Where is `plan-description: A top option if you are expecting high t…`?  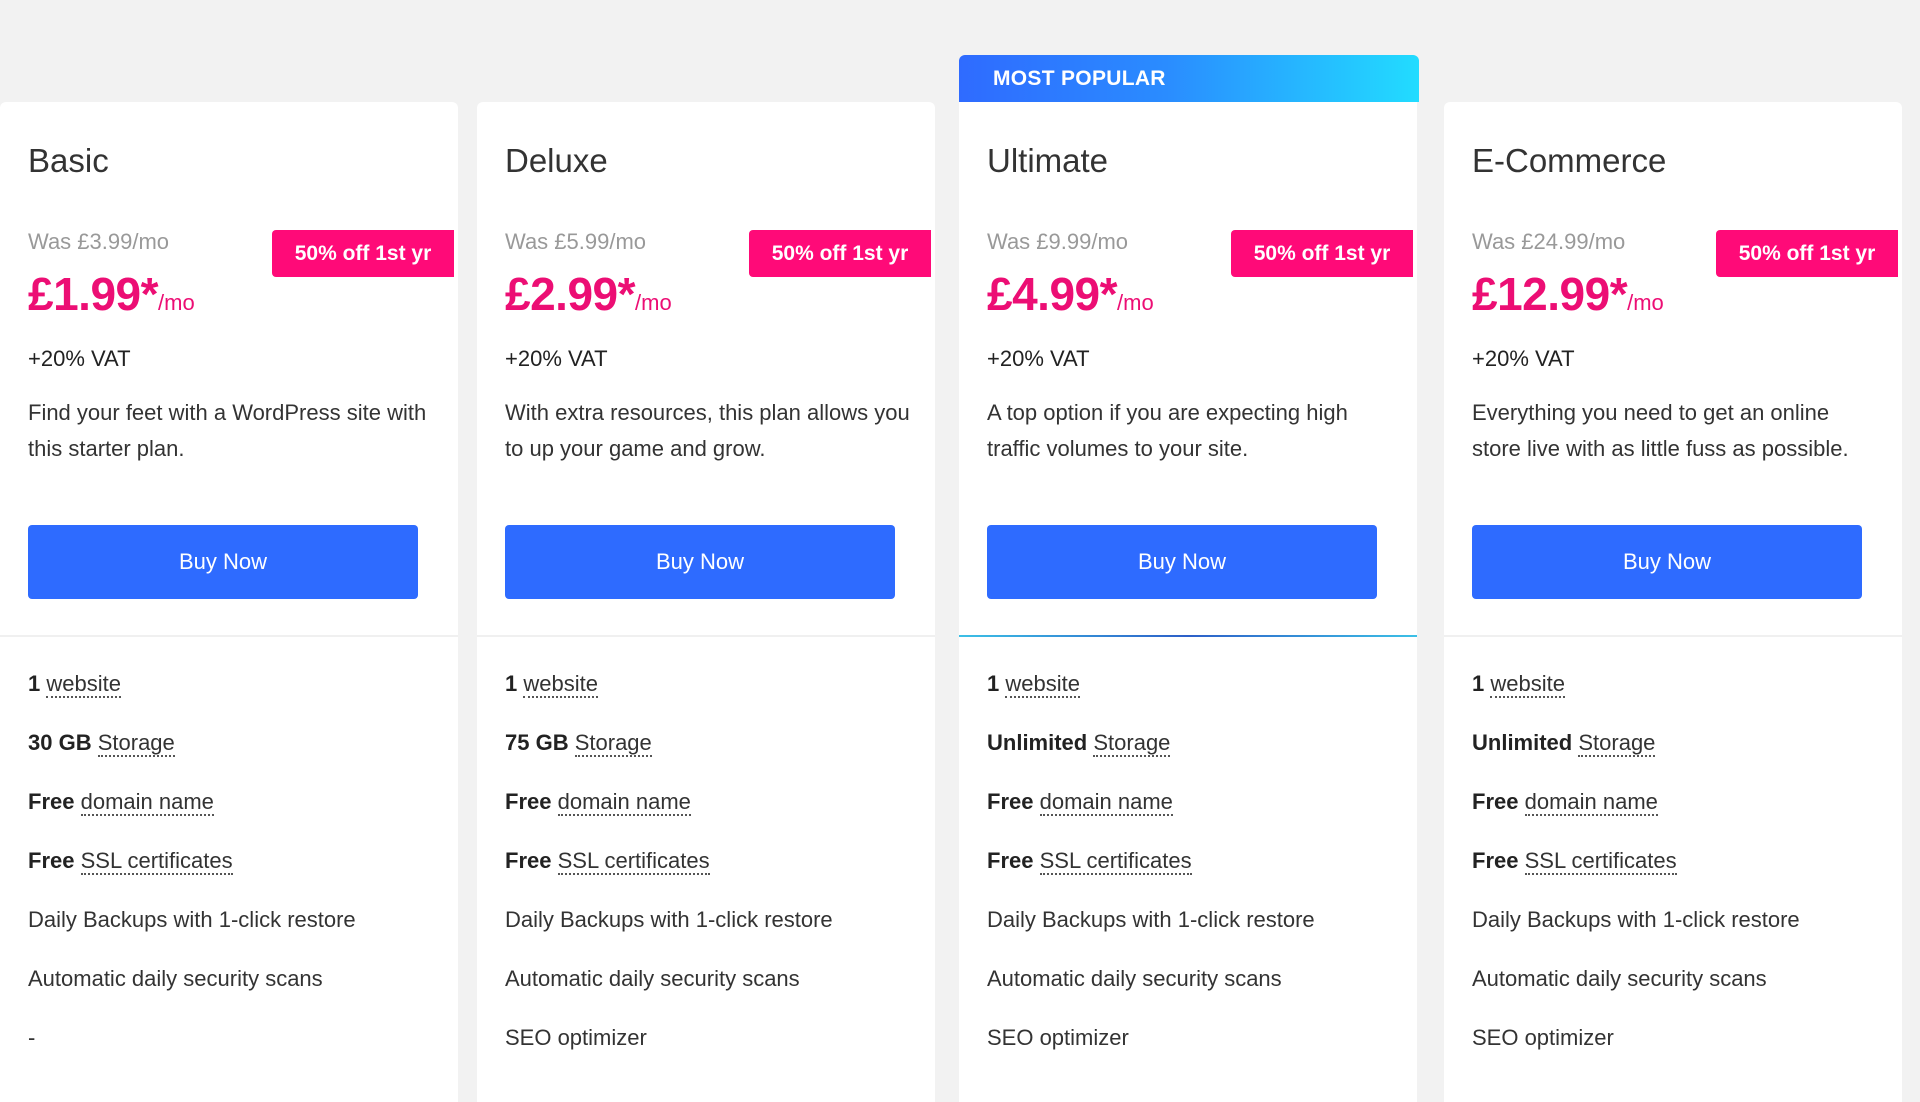
plan-description: A top option if you are expecting high t… is located at coordinates (1167, 430).